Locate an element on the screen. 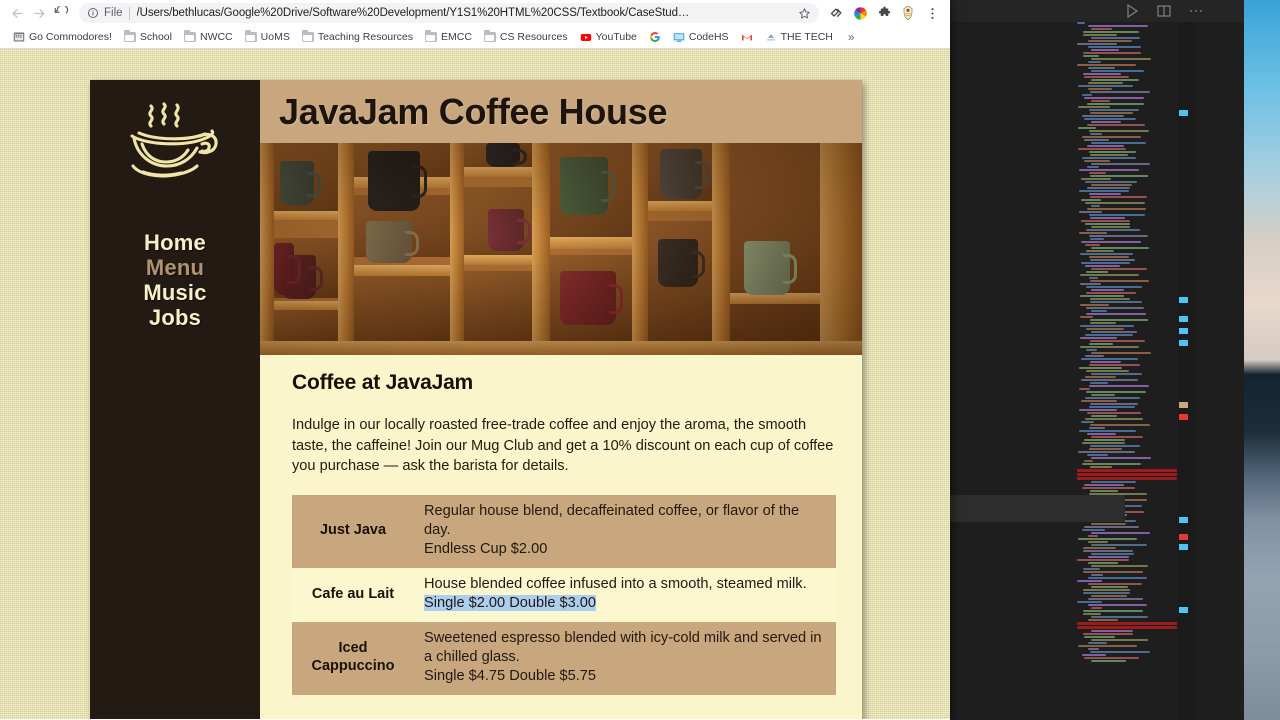 This screenshot has width=1280, height=720. sidebar-column: Home Menu Music Jobs is located at coordinates (175, 399).